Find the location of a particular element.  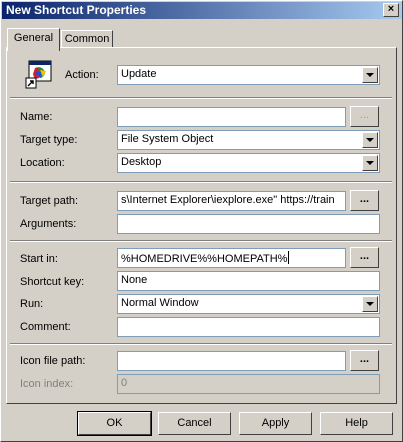

run-select: Normal Window is located at coordinates (248, 304).